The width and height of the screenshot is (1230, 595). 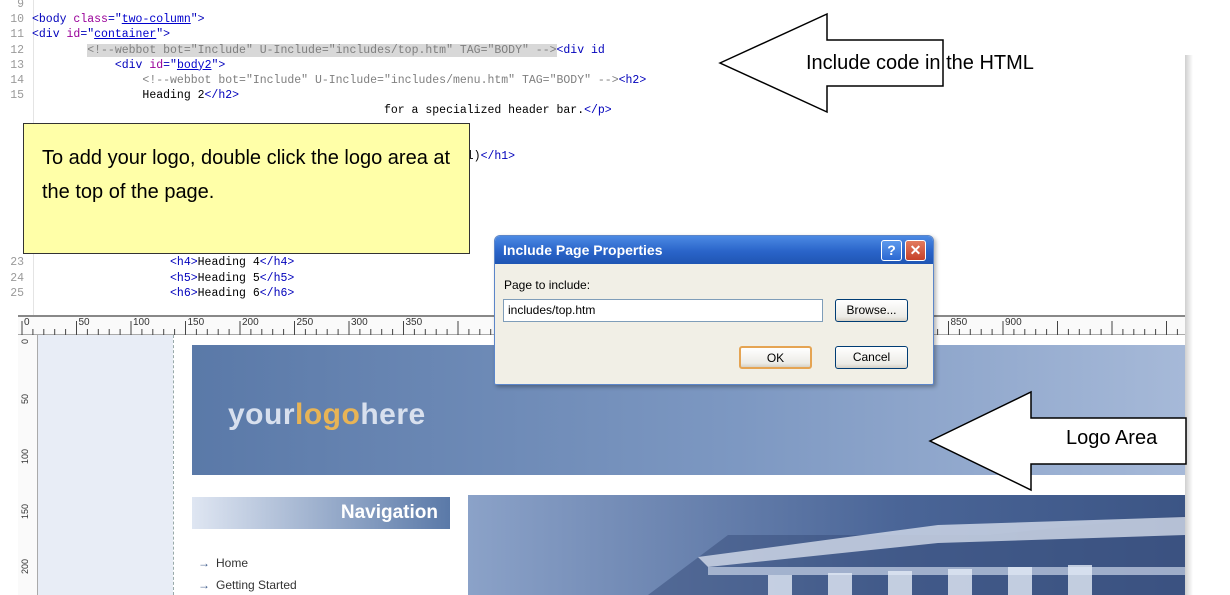 I want to click on code-token: <h4>, so click(x=184, y=263).